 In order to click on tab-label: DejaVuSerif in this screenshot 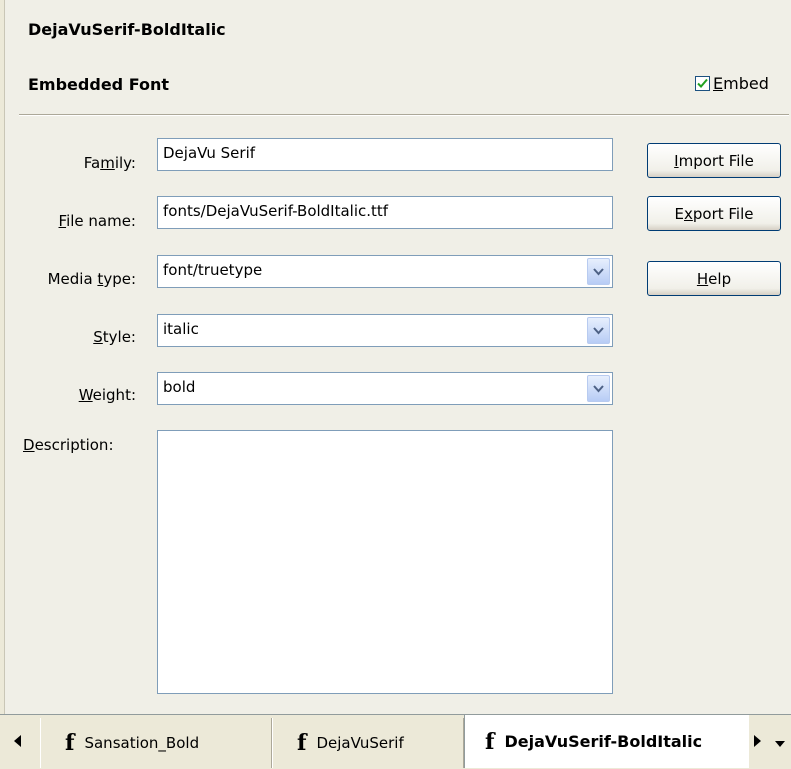, I will do `click(360, 743)`.